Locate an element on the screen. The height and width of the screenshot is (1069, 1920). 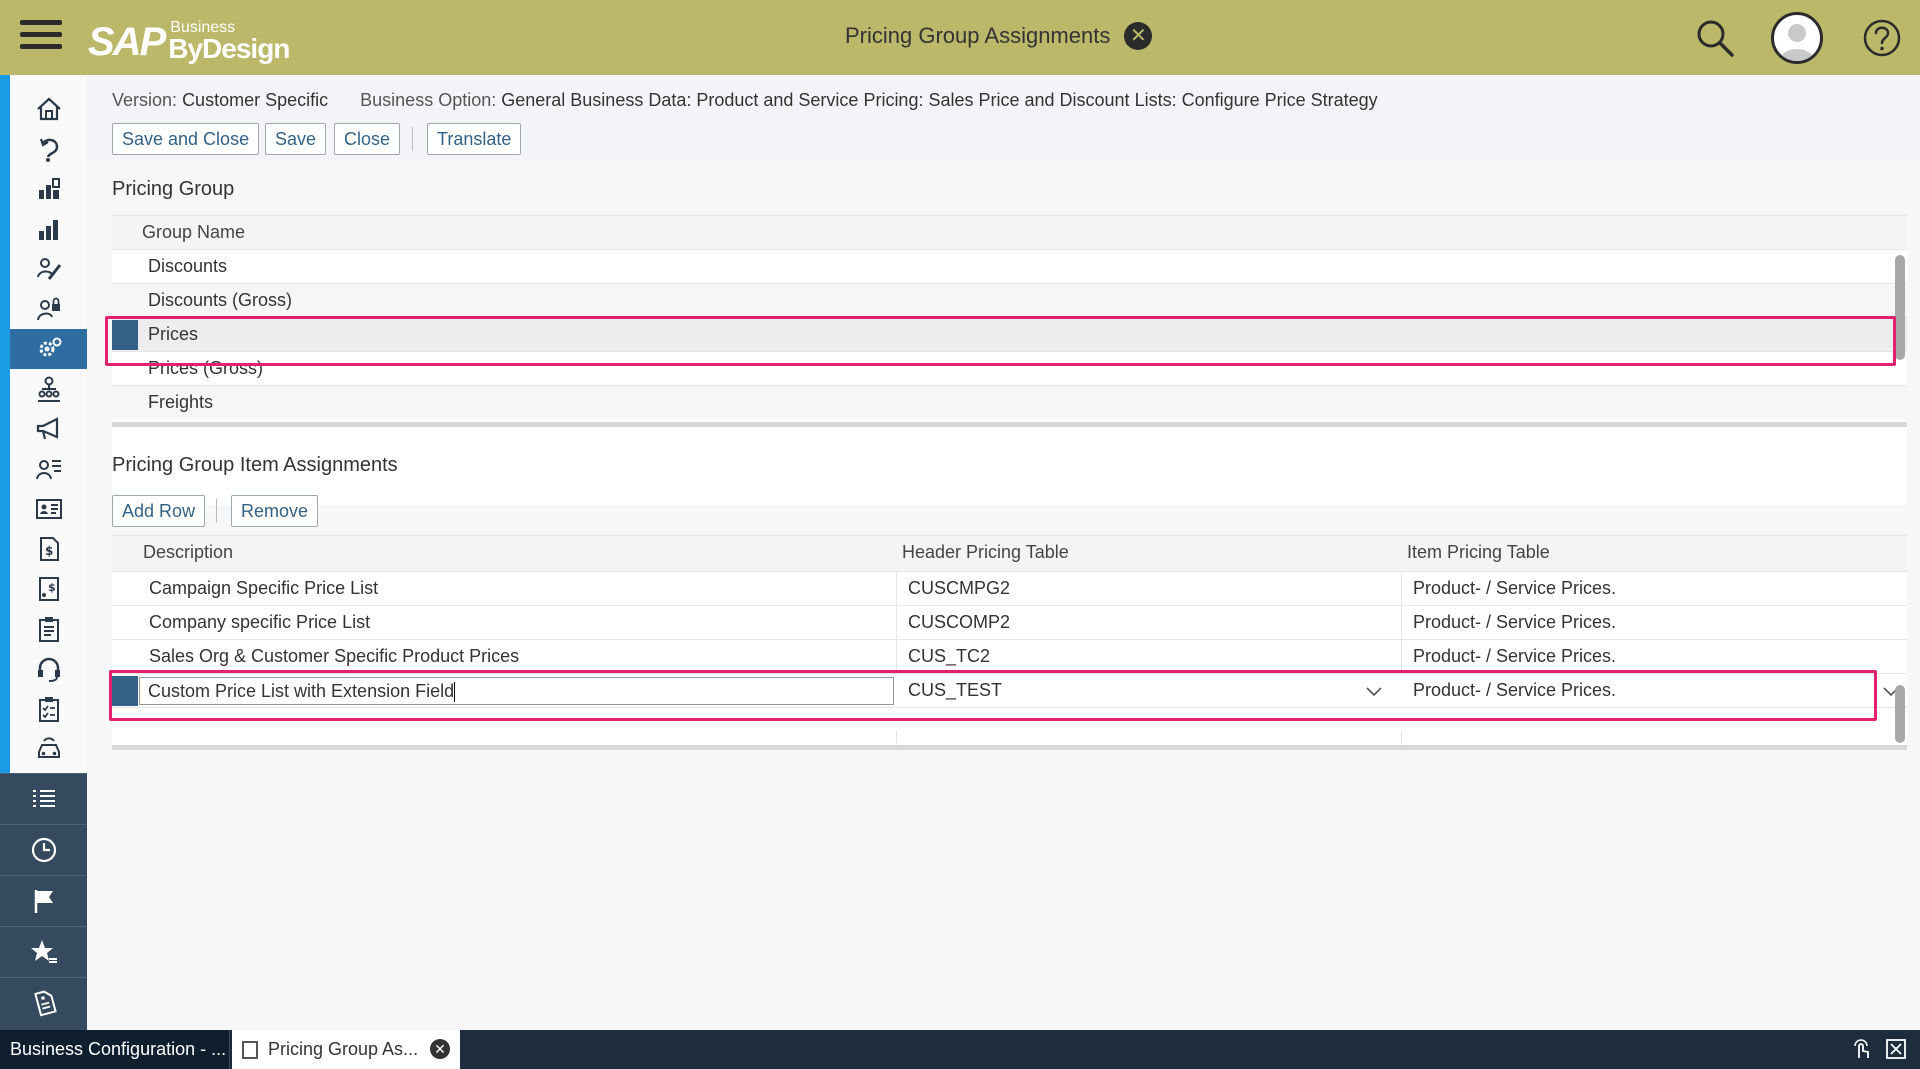
table-header-row: Group Name is located at coordinates (1009, 232).